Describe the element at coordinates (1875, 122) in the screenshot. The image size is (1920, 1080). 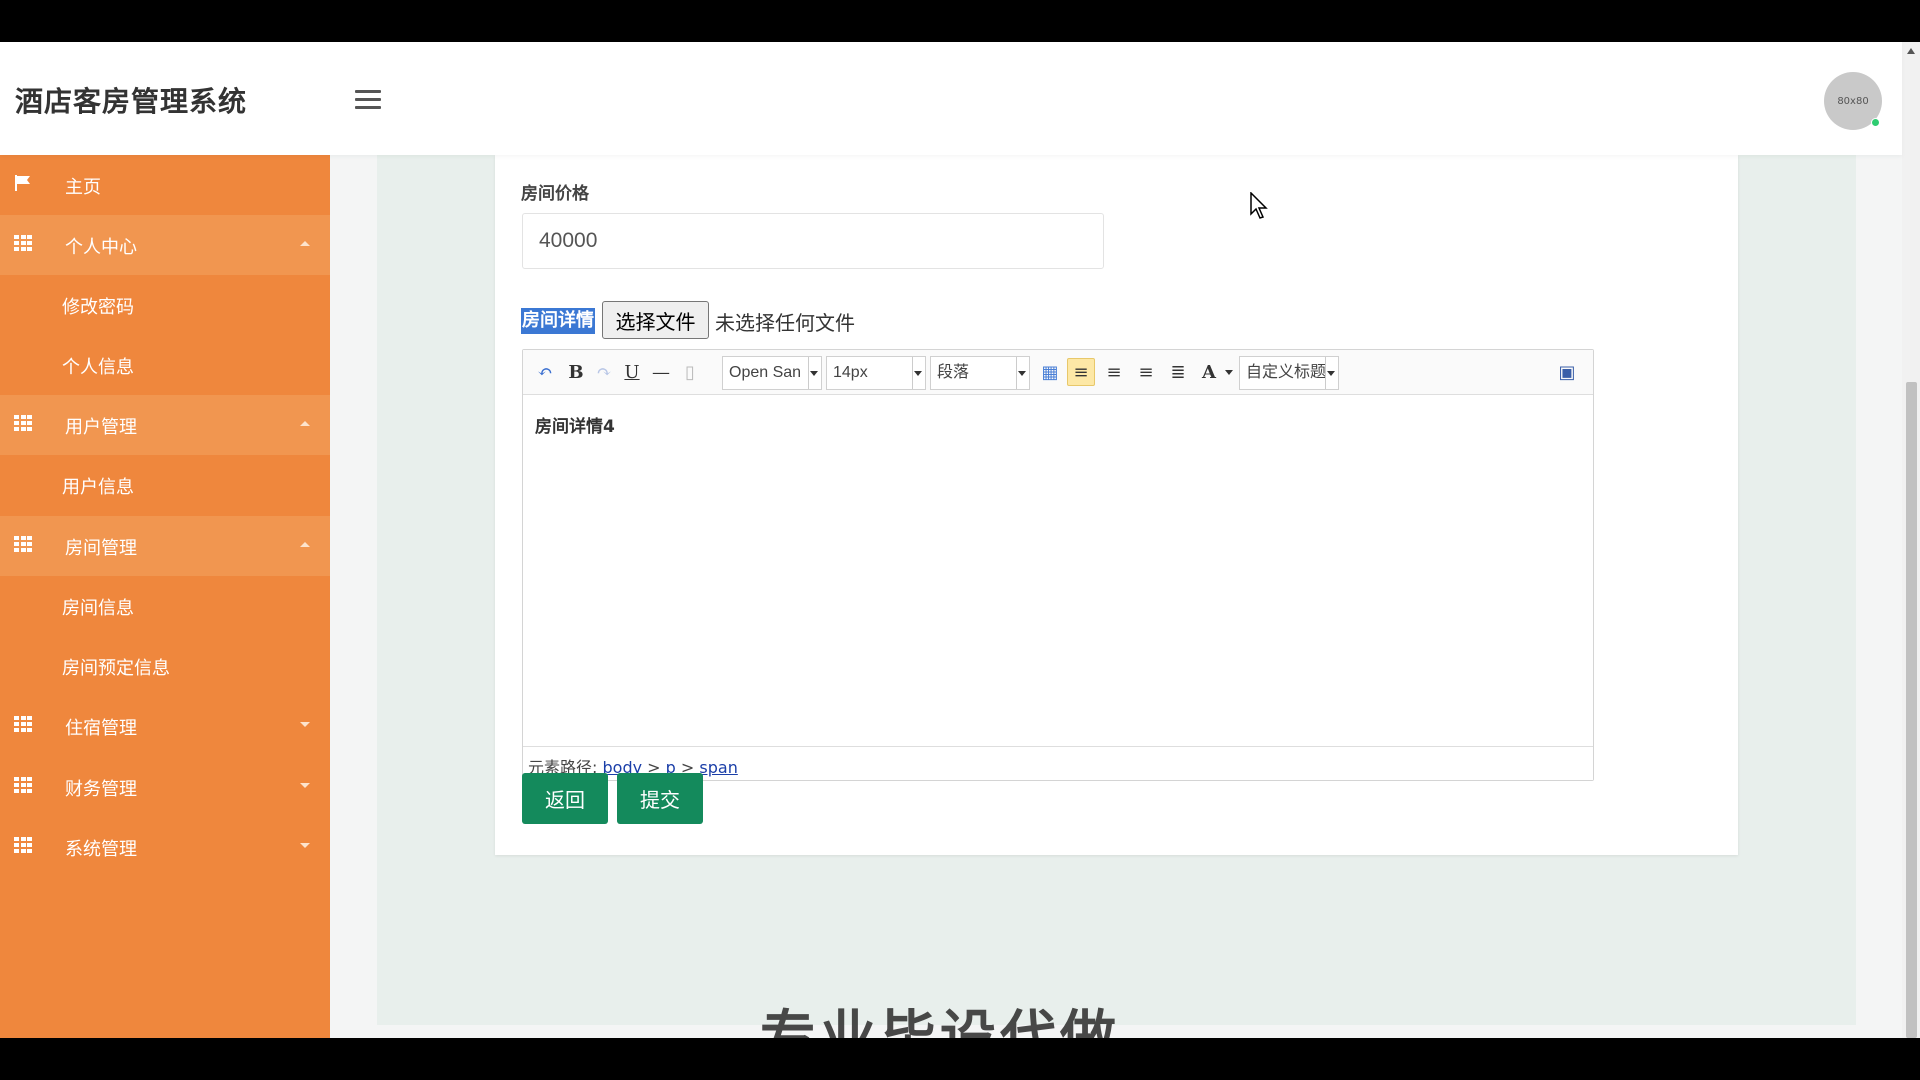
I see `online-status-dot` at that location.